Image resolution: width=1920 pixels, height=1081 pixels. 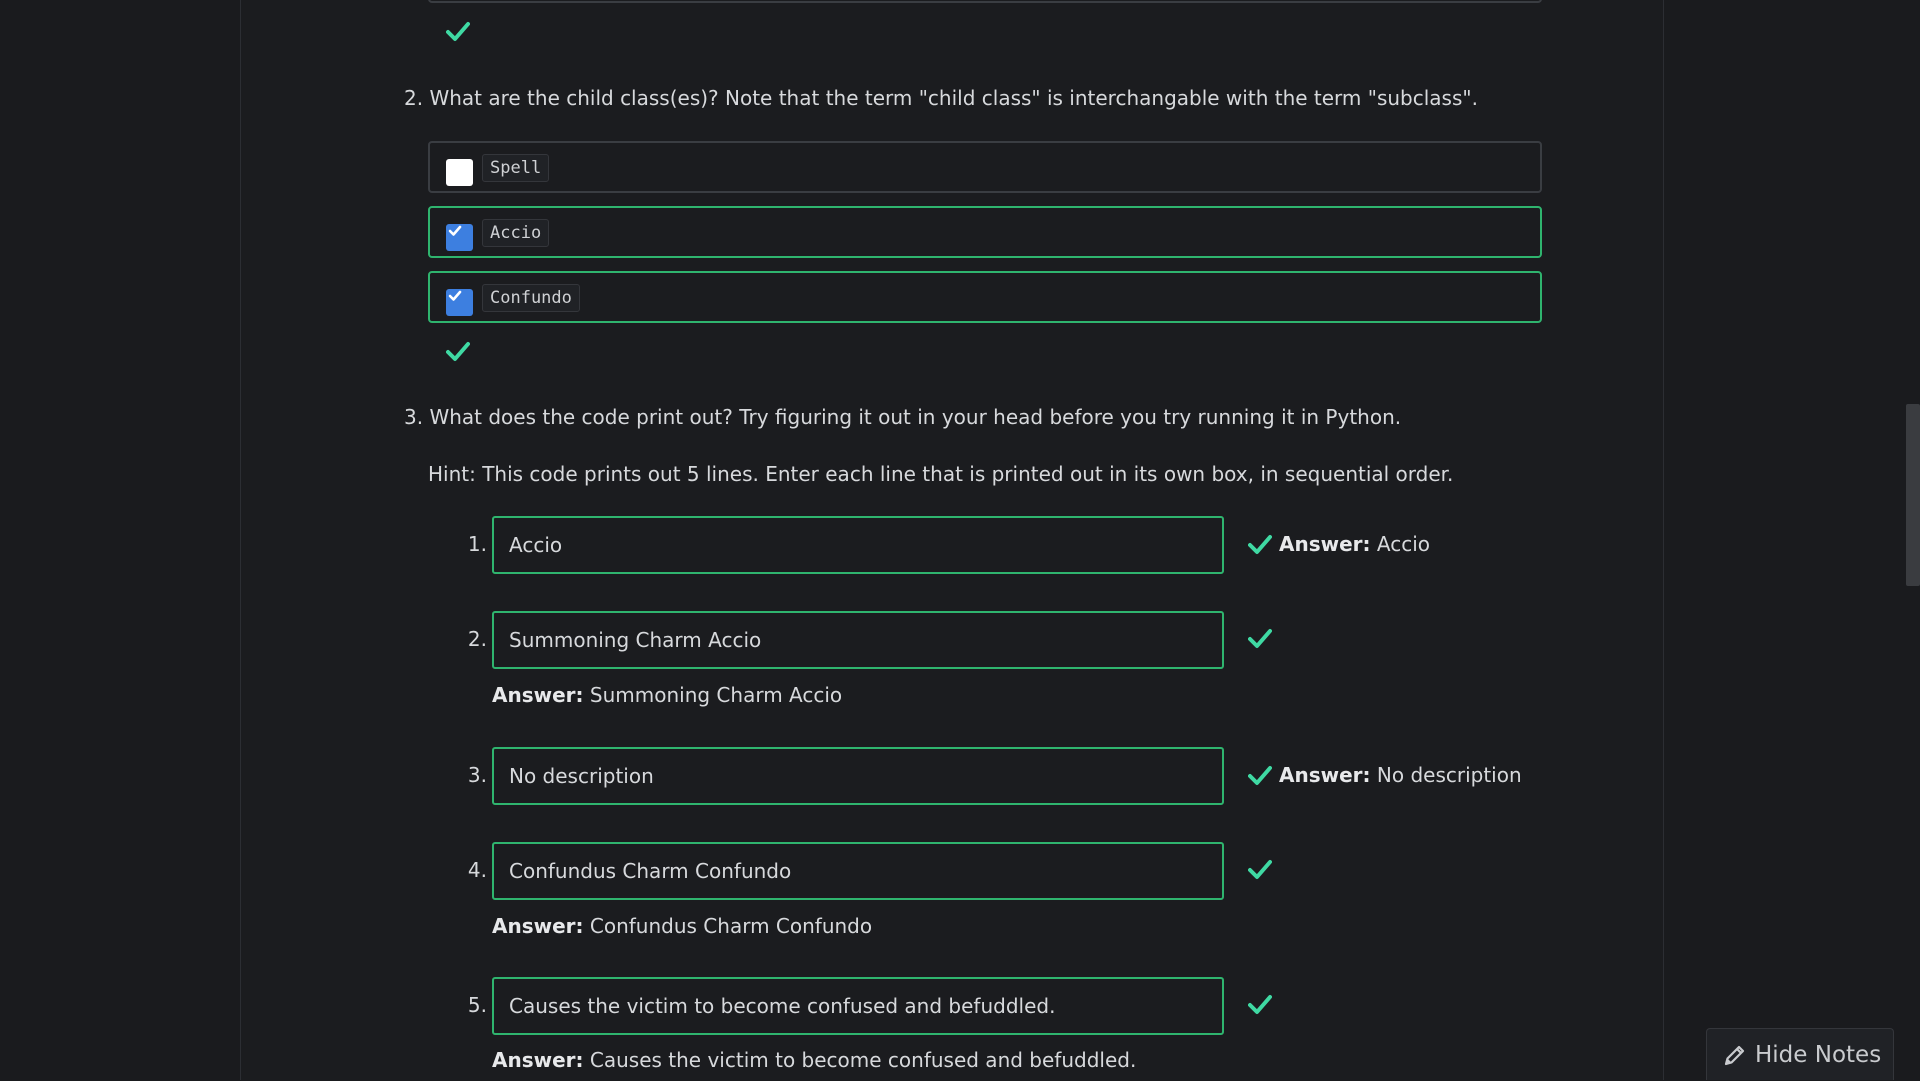 I want to click on choice-accio: Accio, so click(x=985, y=232).